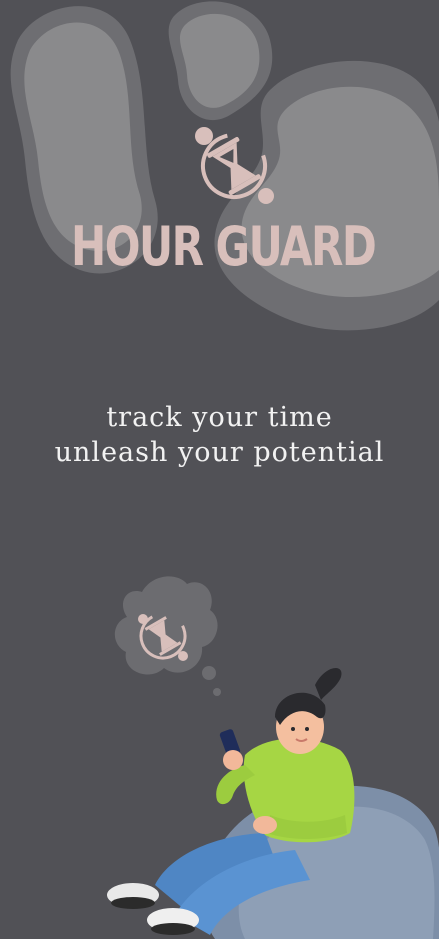 This screenshot has width=439, height=939. I want to click on tagline: track your time unleash your potential, so click(219, 435).